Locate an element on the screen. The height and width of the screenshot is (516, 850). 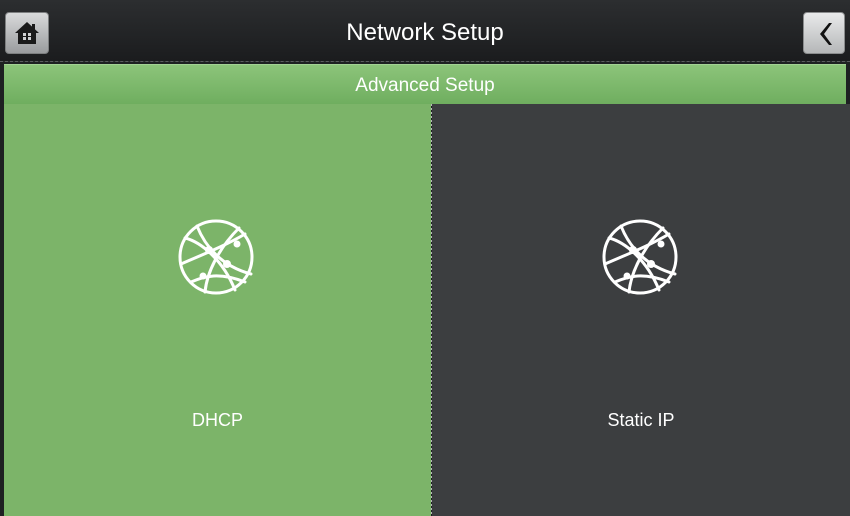
section-header: Advanced Setup is located at coordinates (425, 84).